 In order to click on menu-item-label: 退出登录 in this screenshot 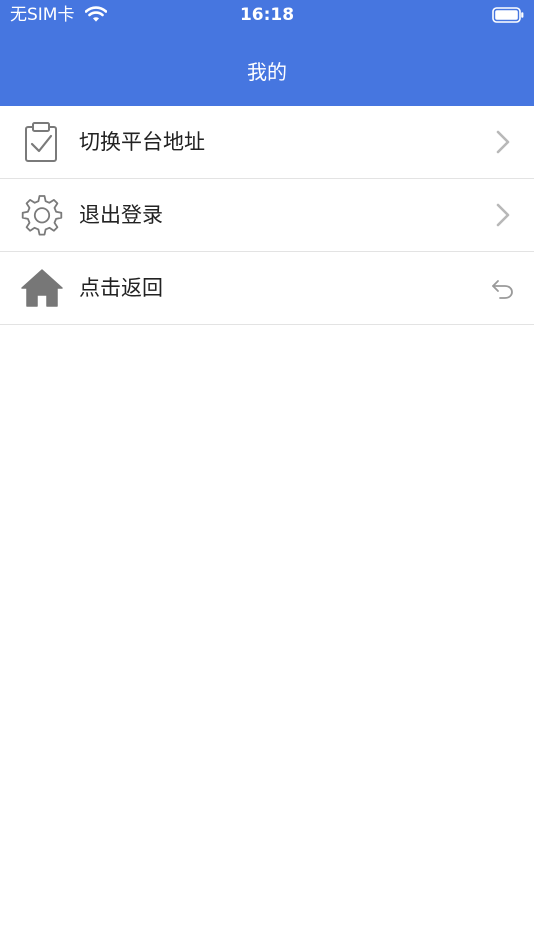, I will do `click(121, 215)`.